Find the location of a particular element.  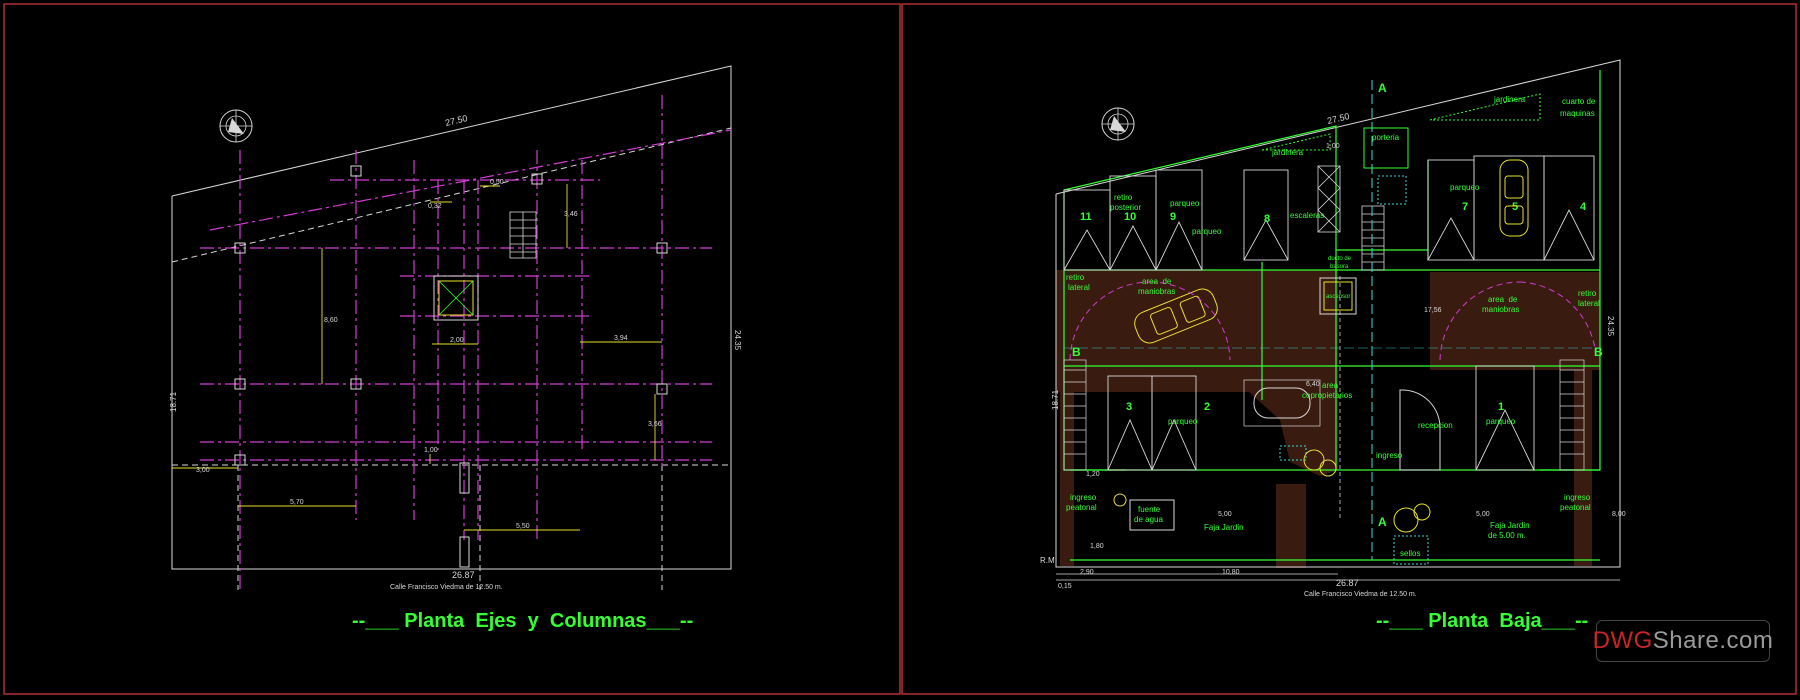

left-dim-4: 3,94 is located at coordinates (621, 338).